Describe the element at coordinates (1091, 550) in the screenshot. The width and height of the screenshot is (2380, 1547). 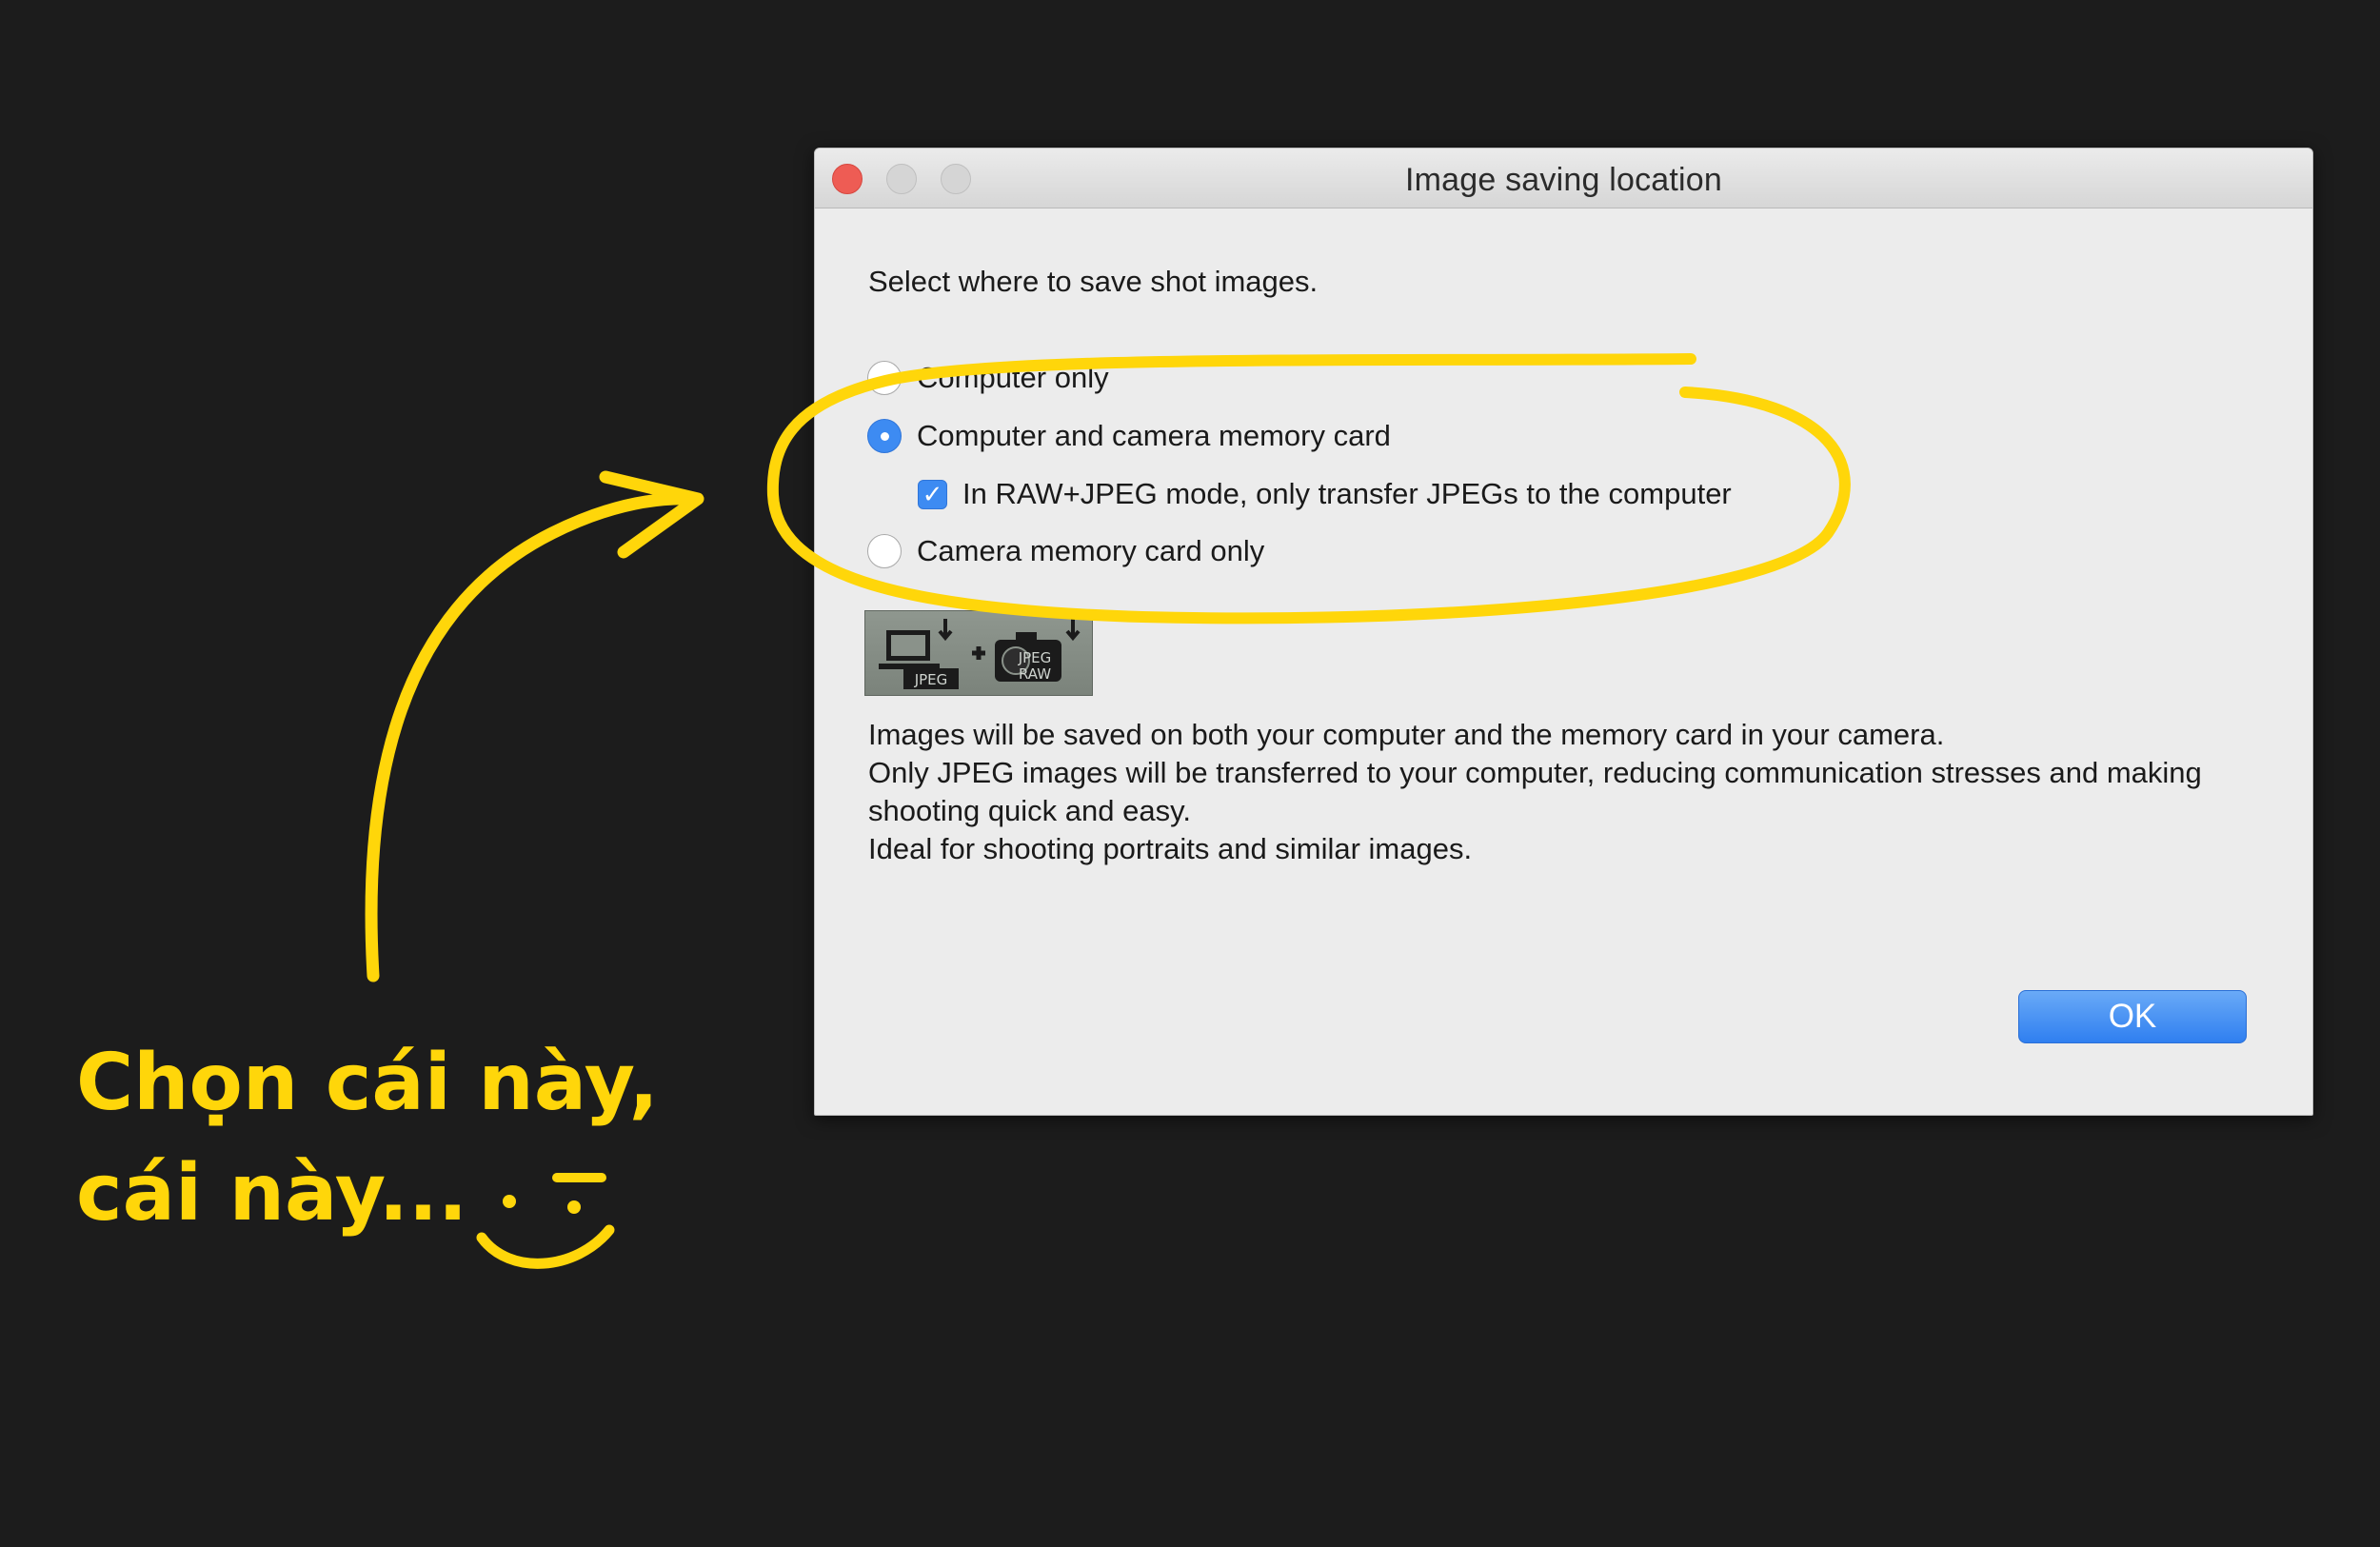
I see `option-label: Camera memory card only` at that location.